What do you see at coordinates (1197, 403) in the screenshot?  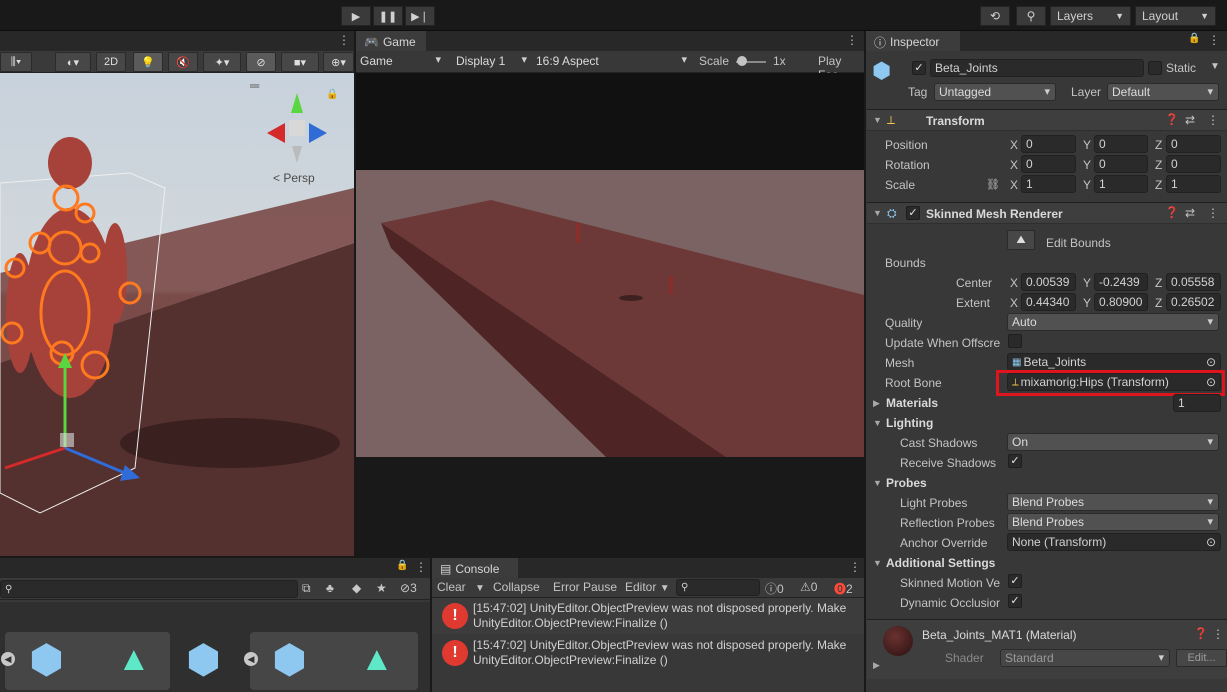 I see `materials-count-field: 1` at bounding box center [1197, 403].